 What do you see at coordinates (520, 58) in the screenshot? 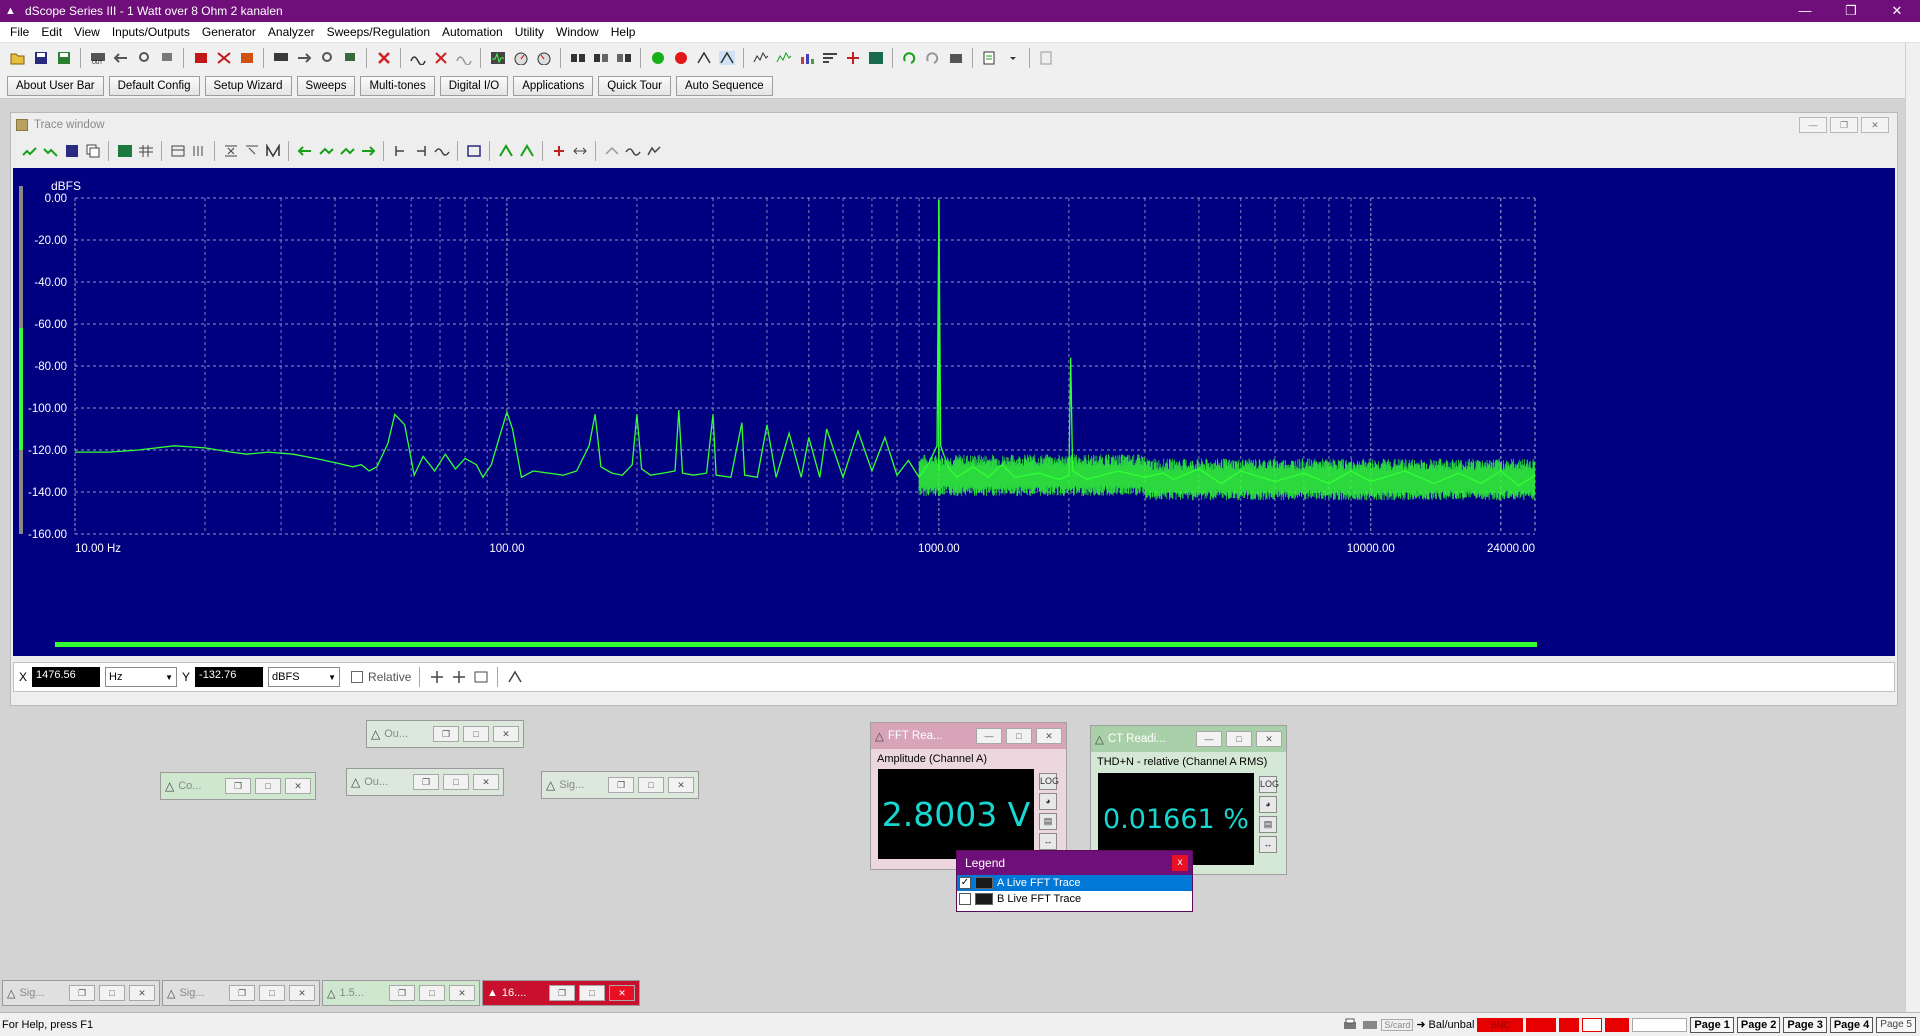
I see `meter-icon` at bounding box center [520, 58].